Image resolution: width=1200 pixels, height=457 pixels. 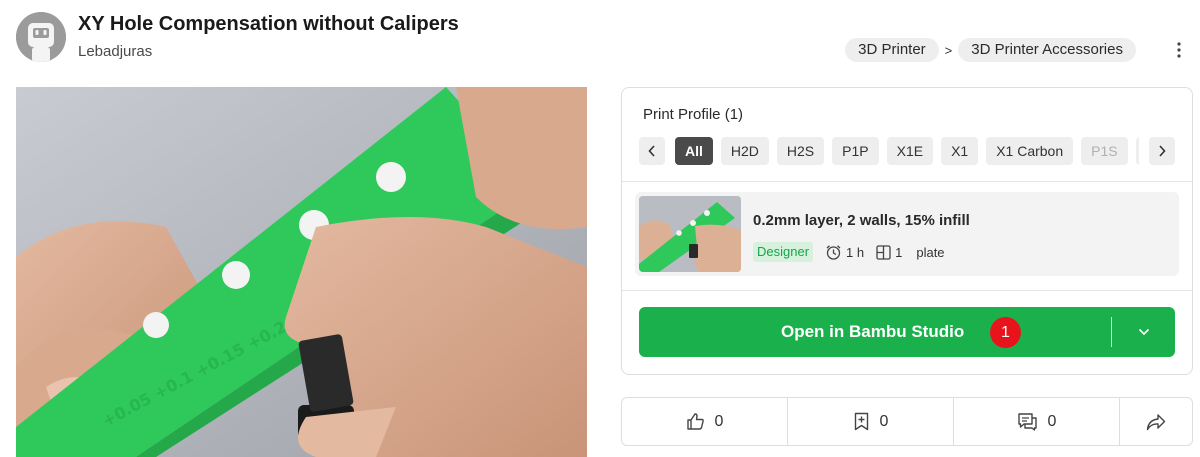 What do you see at coordinates (719, 421) in the screenshot?
I see `like-count: 0` at bounding box center [719, 421].